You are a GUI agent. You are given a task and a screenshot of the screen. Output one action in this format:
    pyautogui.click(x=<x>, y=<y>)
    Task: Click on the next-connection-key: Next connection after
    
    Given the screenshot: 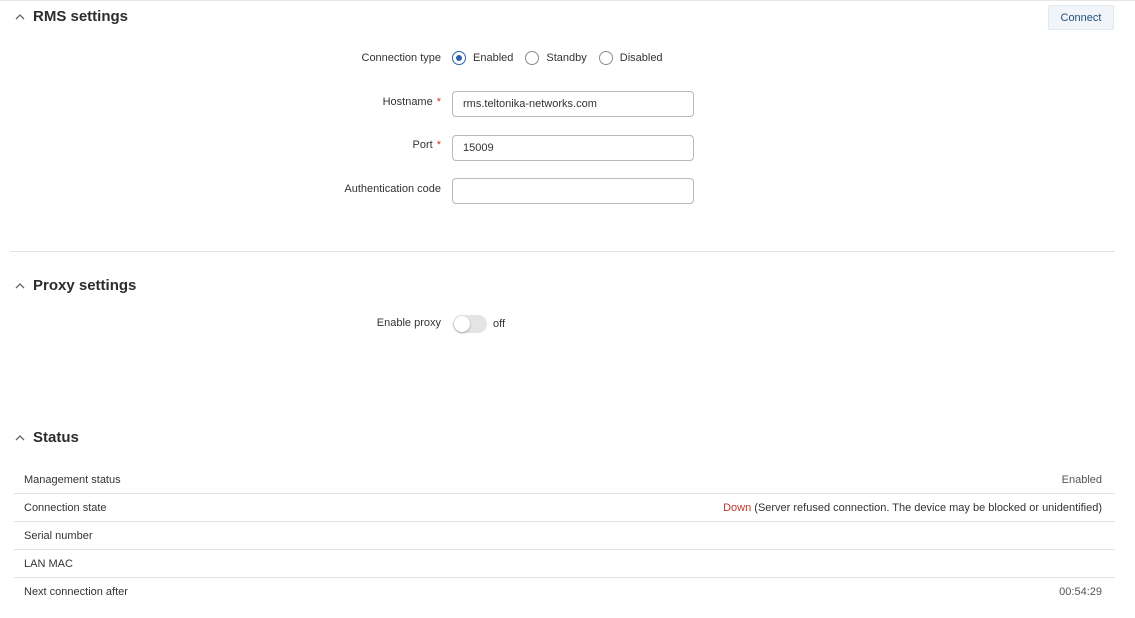 What is the action you would take?
    pyautogui.click(x=76, y=592)
    